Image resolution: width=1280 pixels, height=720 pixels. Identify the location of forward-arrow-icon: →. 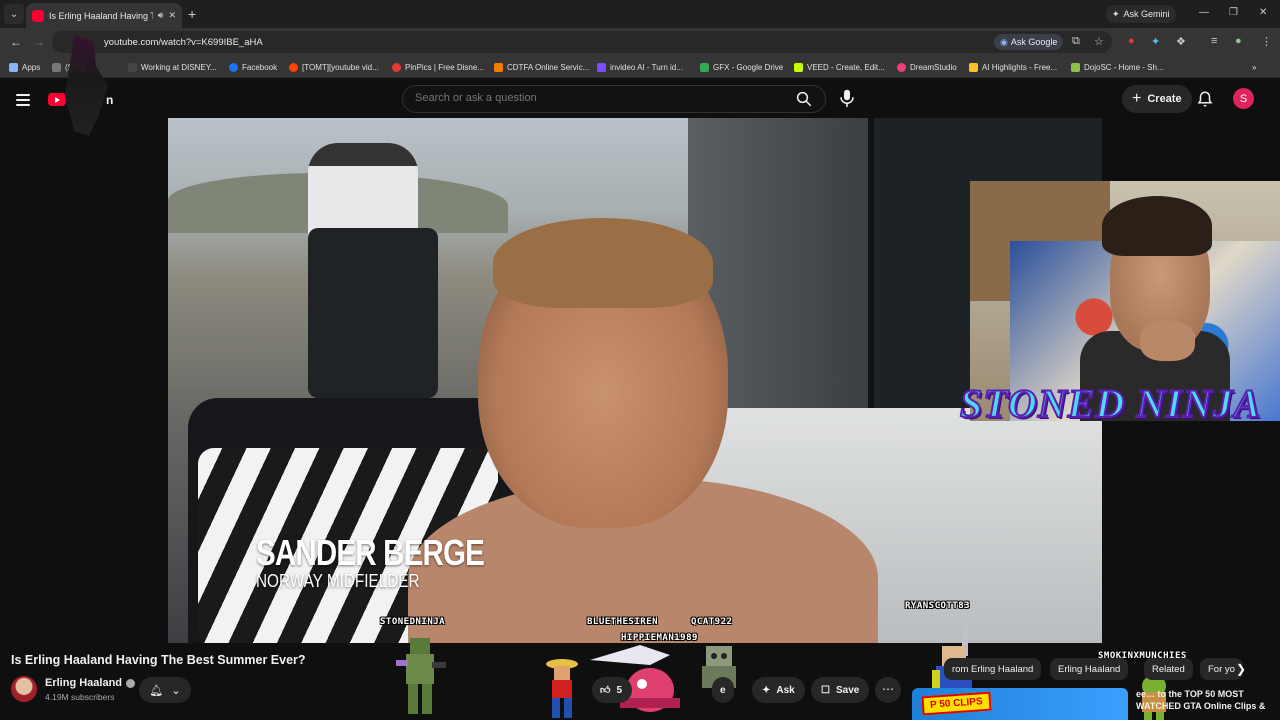
(39, 42).